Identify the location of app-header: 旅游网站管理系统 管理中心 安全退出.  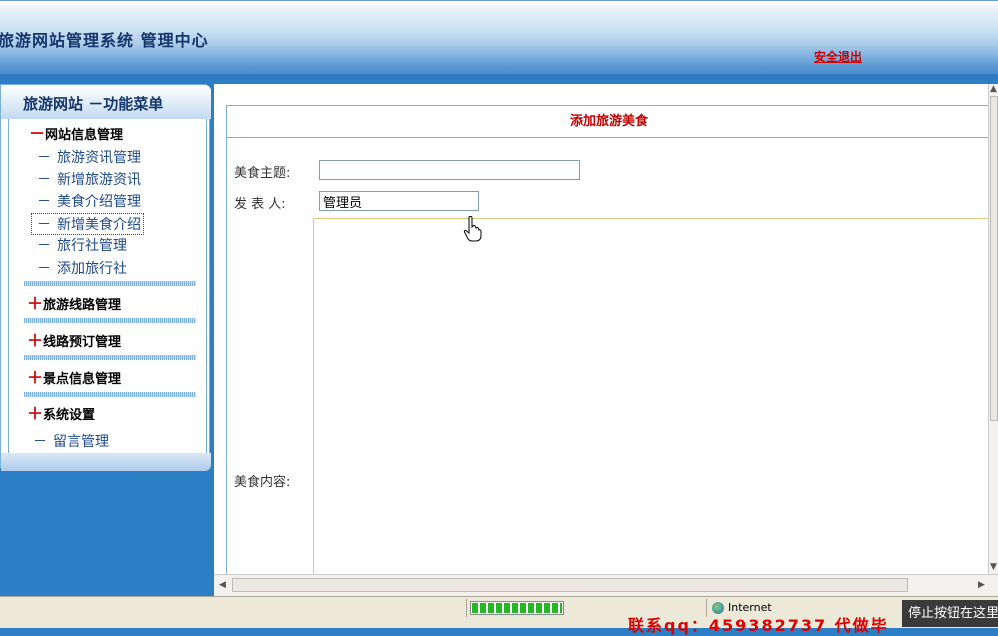
(499, 40).